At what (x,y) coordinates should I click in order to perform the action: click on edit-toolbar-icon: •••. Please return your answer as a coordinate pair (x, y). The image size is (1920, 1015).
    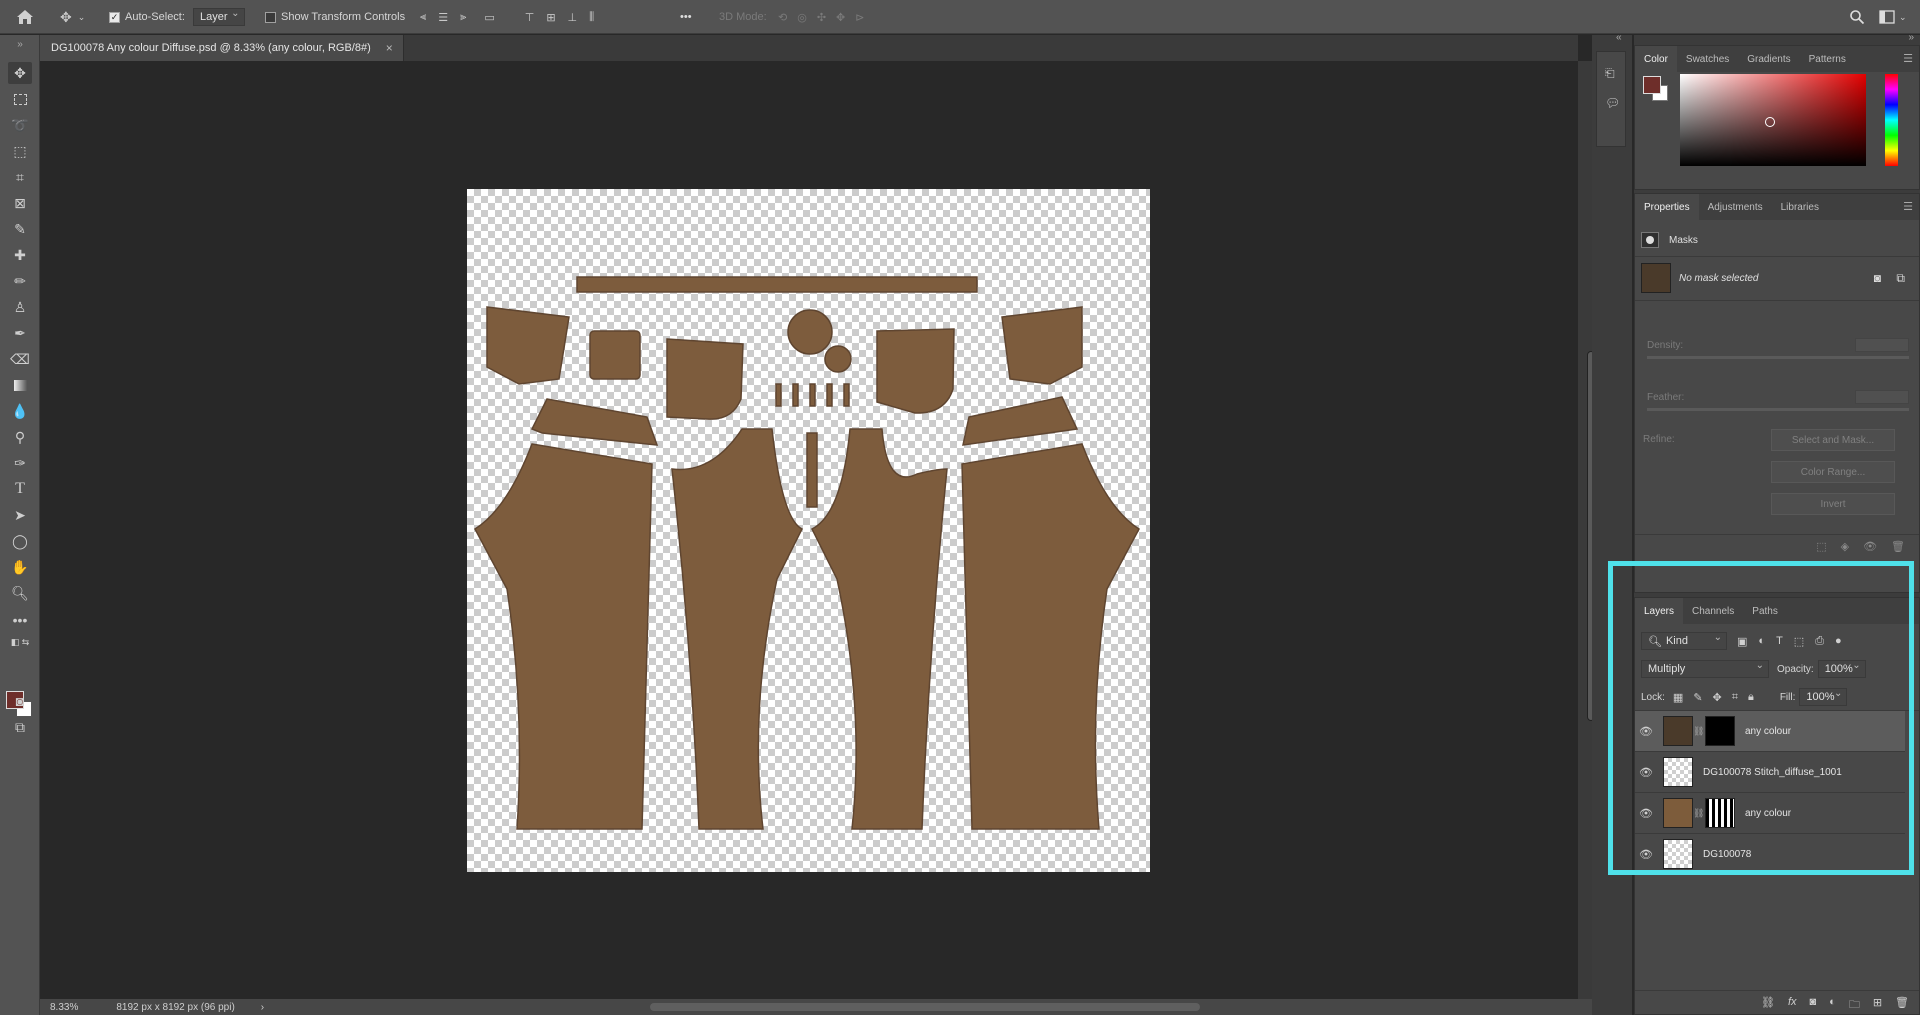
    Looking at the image, I should click on (20, 620).